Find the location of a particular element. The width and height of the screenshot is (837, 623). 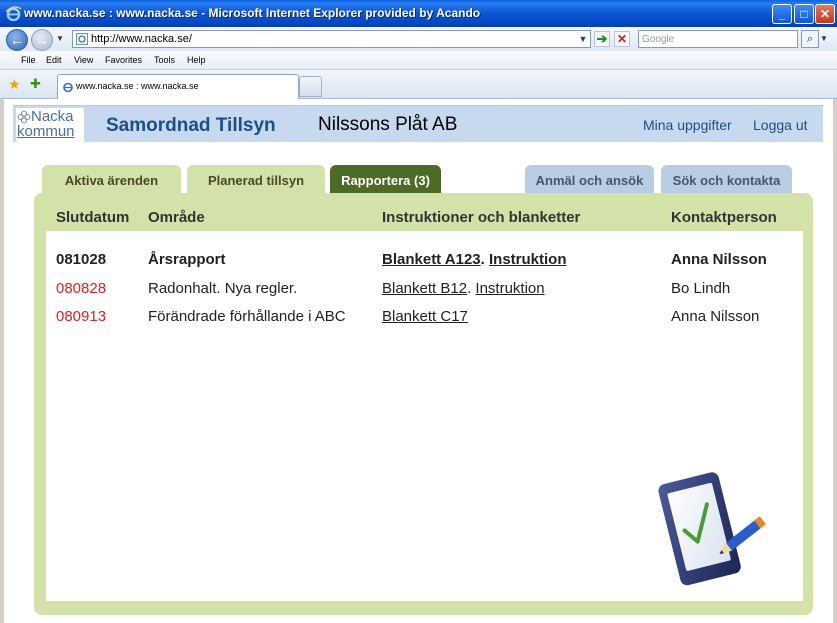

add-favorite-icon: ✚ is located at coordinates (35, 84).